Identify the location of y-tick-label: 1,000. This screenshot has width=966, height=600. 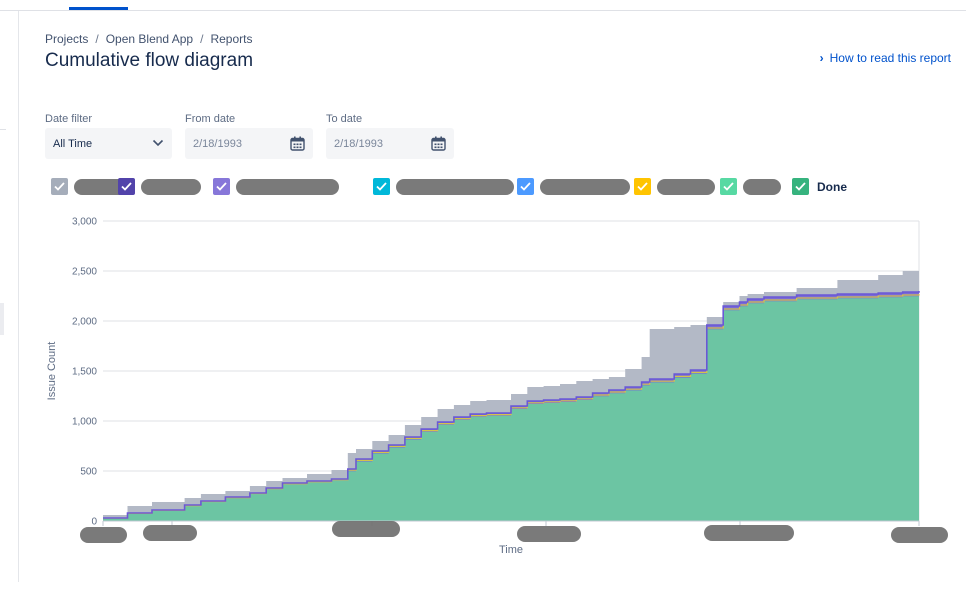
(84, 422).